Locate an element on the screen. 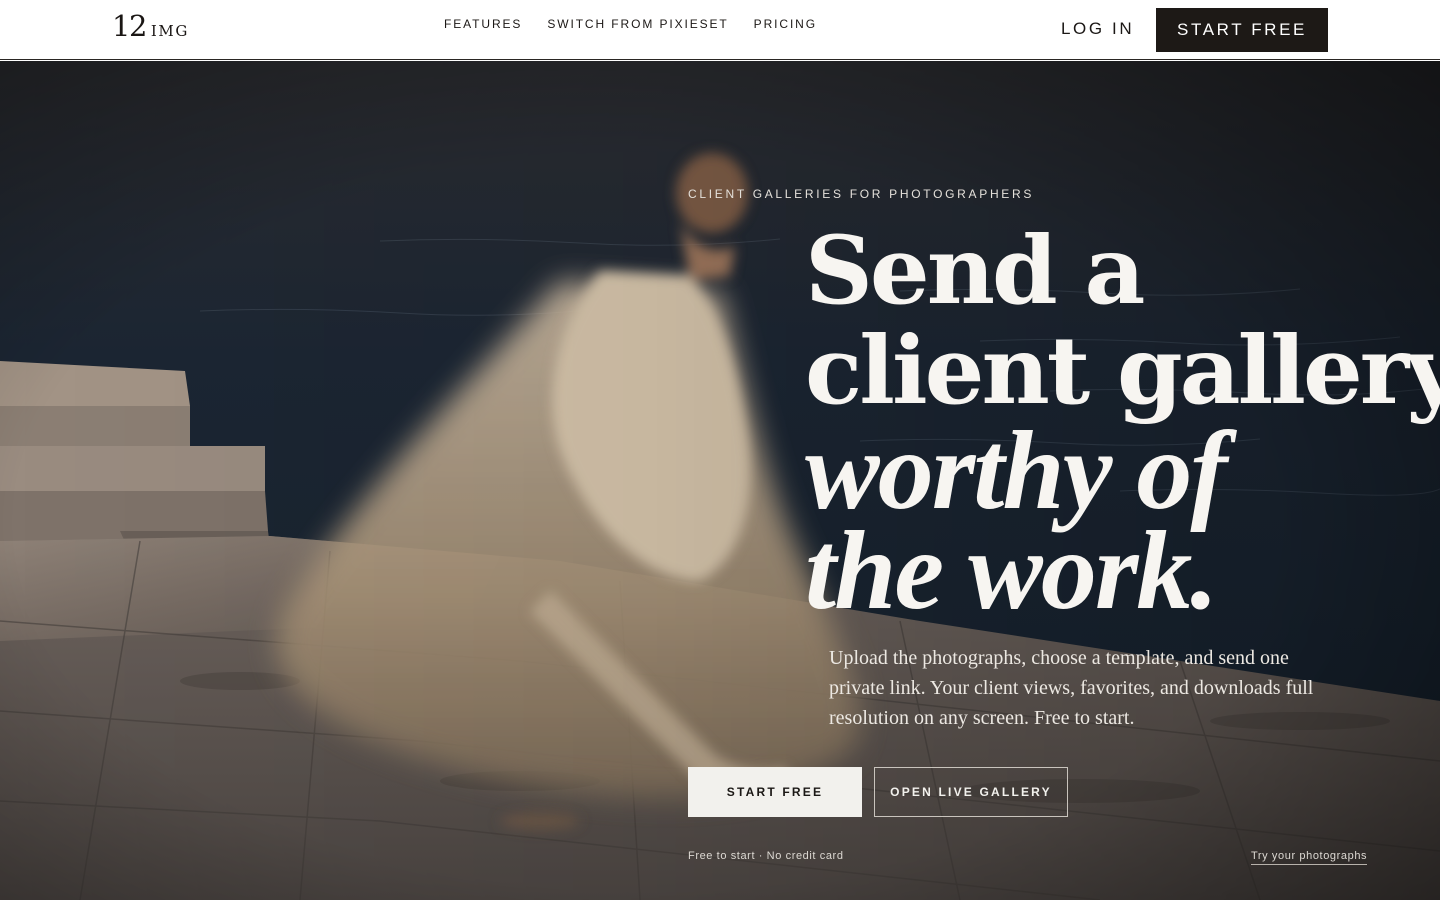 This screenshot has height=900, width=1440. hero-eyebrow: CLIENT GALLERIES FOR PHOTOGRAPHERS is located at coordinates (861, 194).